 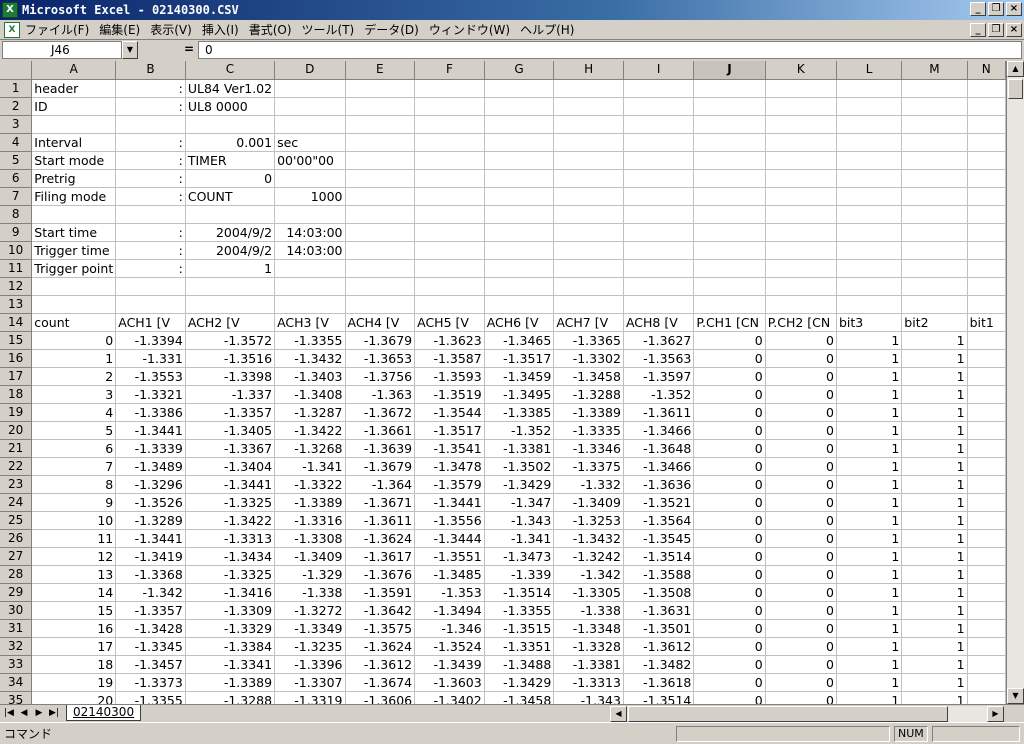 I want to click on cell: -1.3409, so click(x=588, y=502).